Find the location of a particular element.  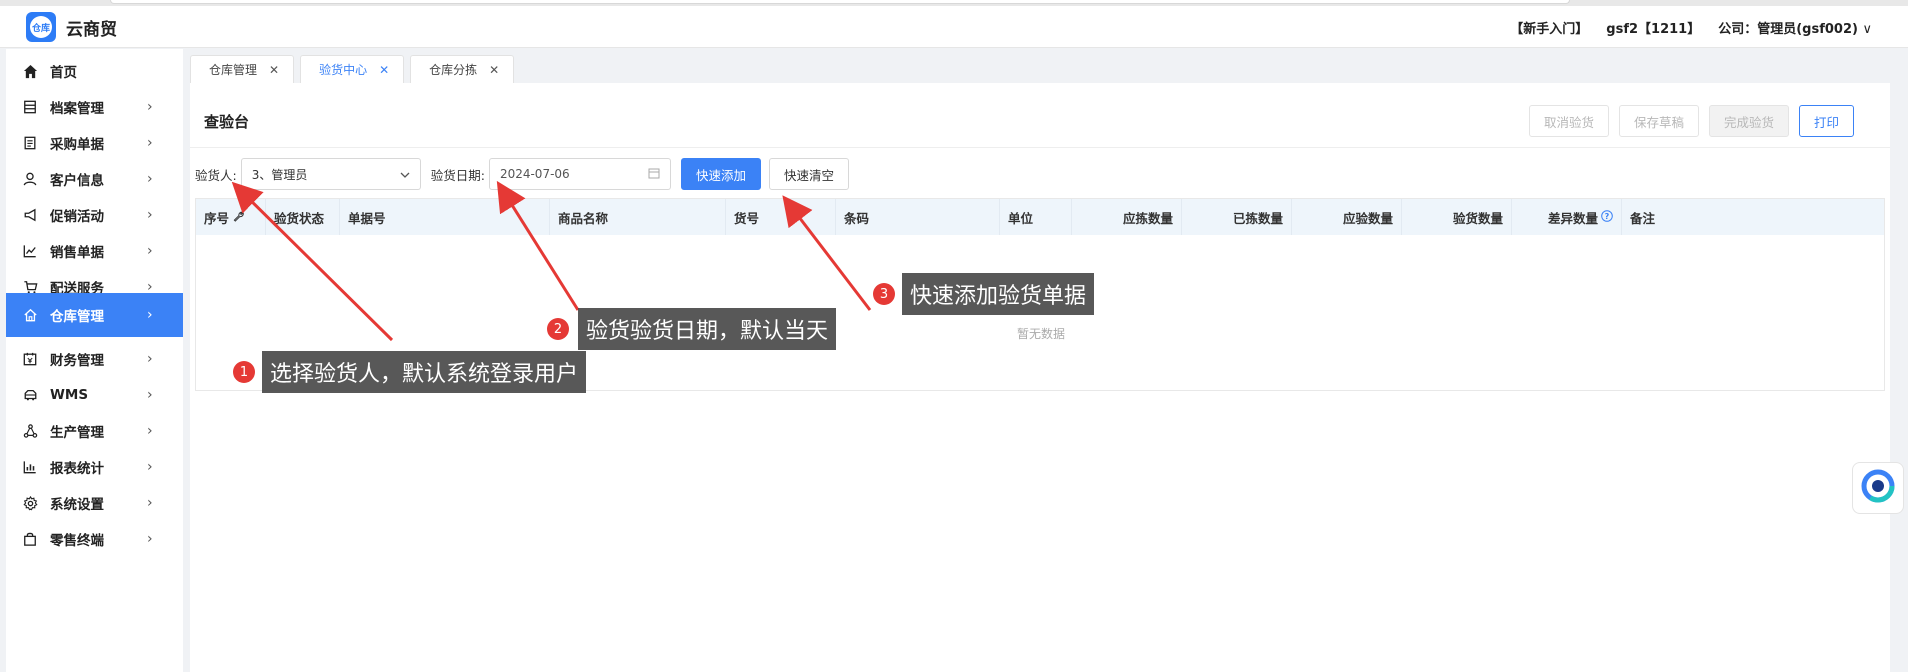

tab-warehouse: 仓库管理 ✕ is located at coordinates (242, 69).